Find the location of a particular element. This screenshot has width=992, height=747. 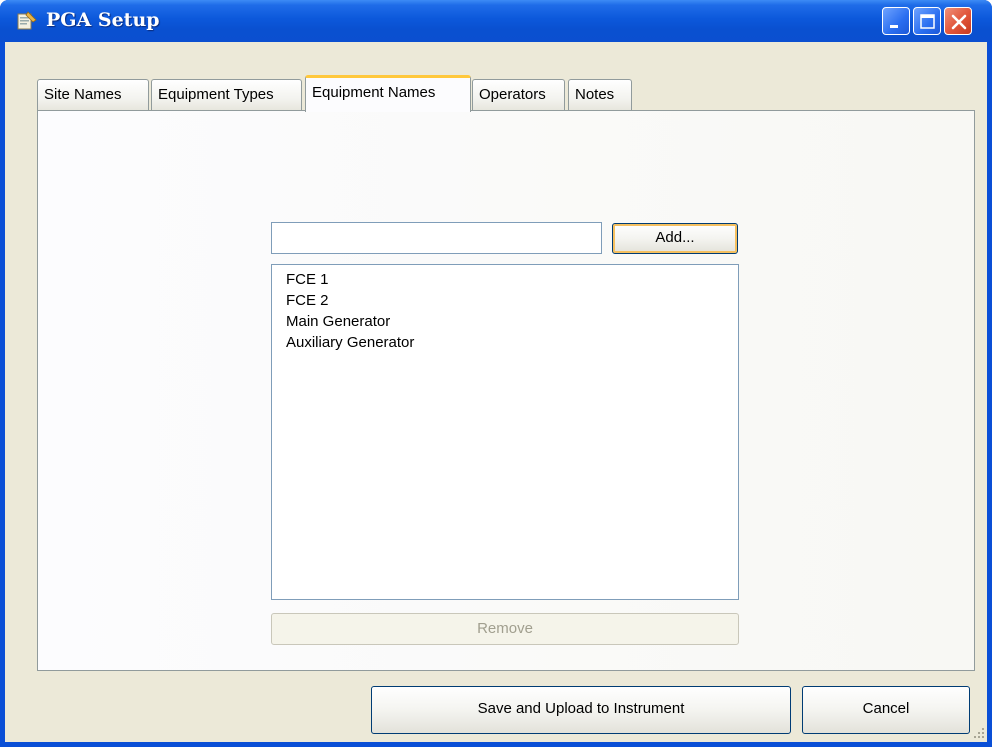

close-button is located at coordinates (958, 21).